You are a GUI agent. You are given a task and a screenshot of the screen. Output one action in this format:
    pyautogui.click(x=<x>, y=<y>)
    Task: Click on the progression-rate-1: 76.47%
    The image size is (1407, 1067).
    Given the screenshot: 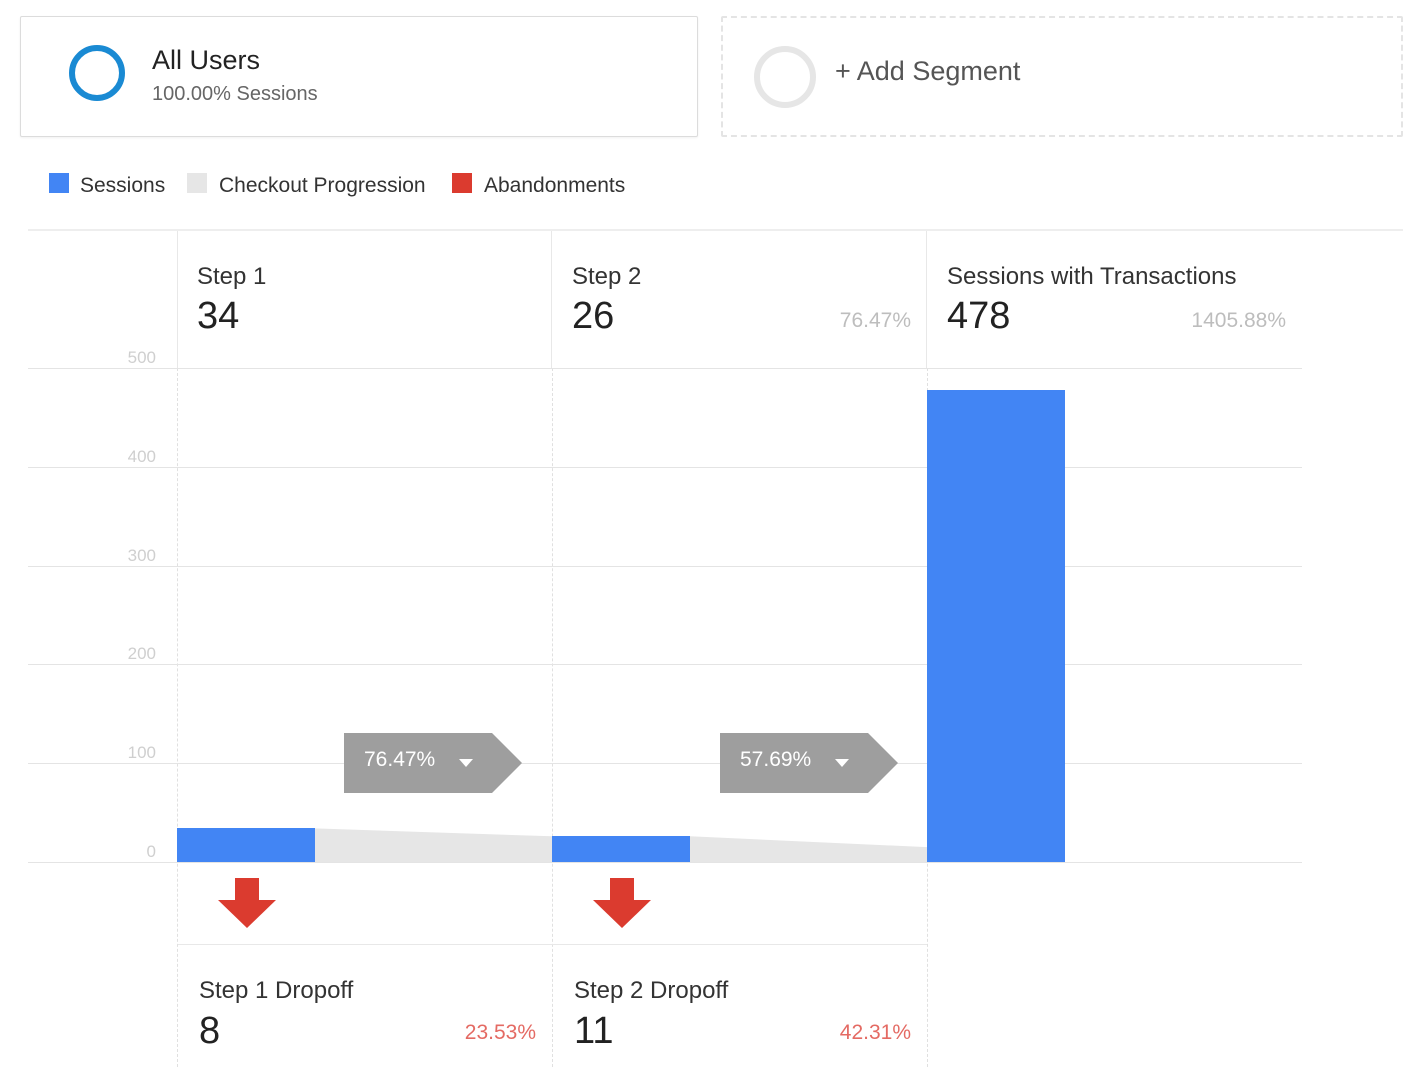 What is the action you would take?
    pyautogui.click(x=400, y=759)
    